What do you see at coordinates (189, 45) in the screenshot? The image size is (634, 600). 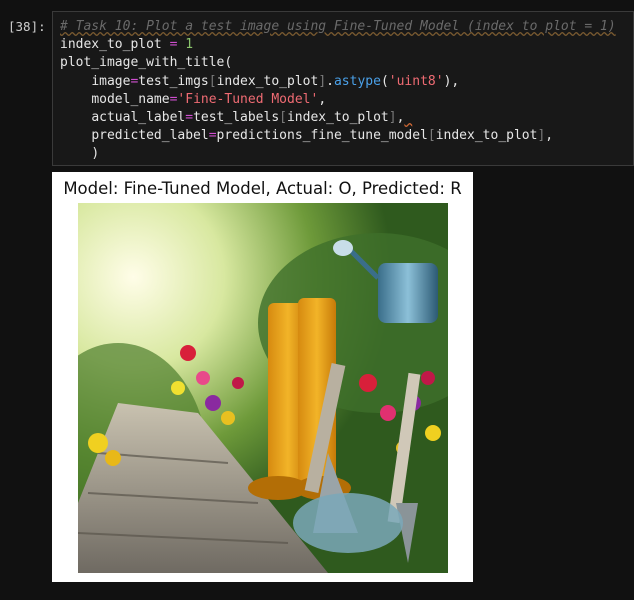 I see `code-number: 1` at bounding box center [189, 45].